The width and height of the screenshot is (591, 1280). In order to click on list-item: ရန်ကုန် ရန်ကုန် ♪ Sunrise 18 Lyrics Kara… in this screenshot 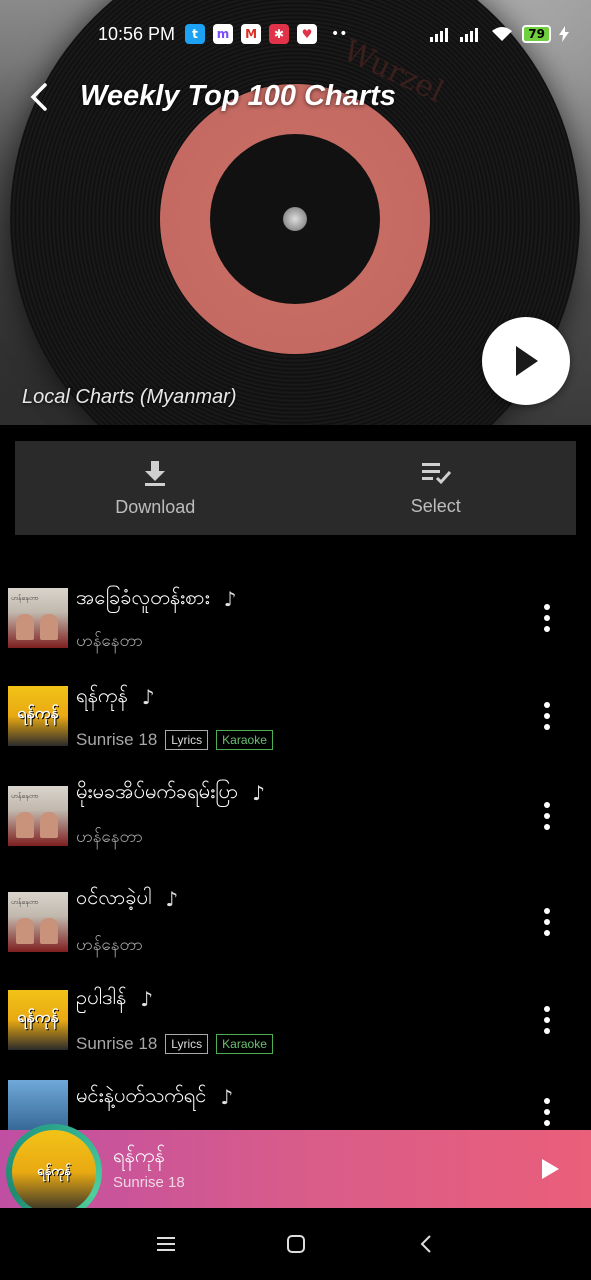, I will do `click(295, 707)`.